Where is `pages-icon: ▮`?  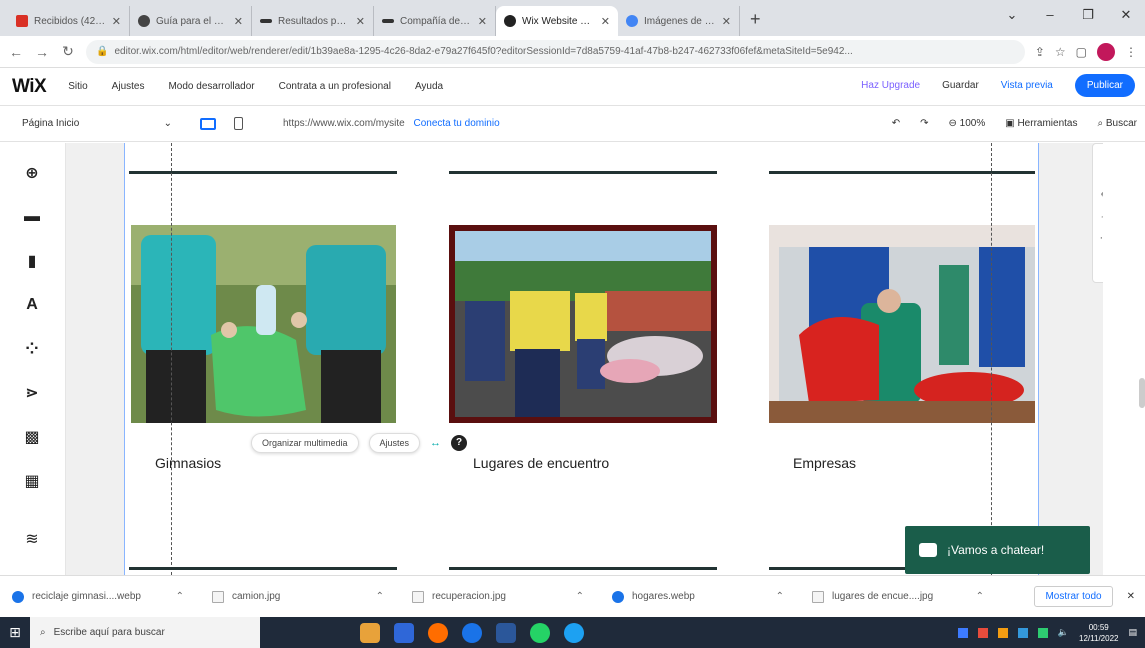 pages-icon: ▮ is located at coordinates (32, 261).